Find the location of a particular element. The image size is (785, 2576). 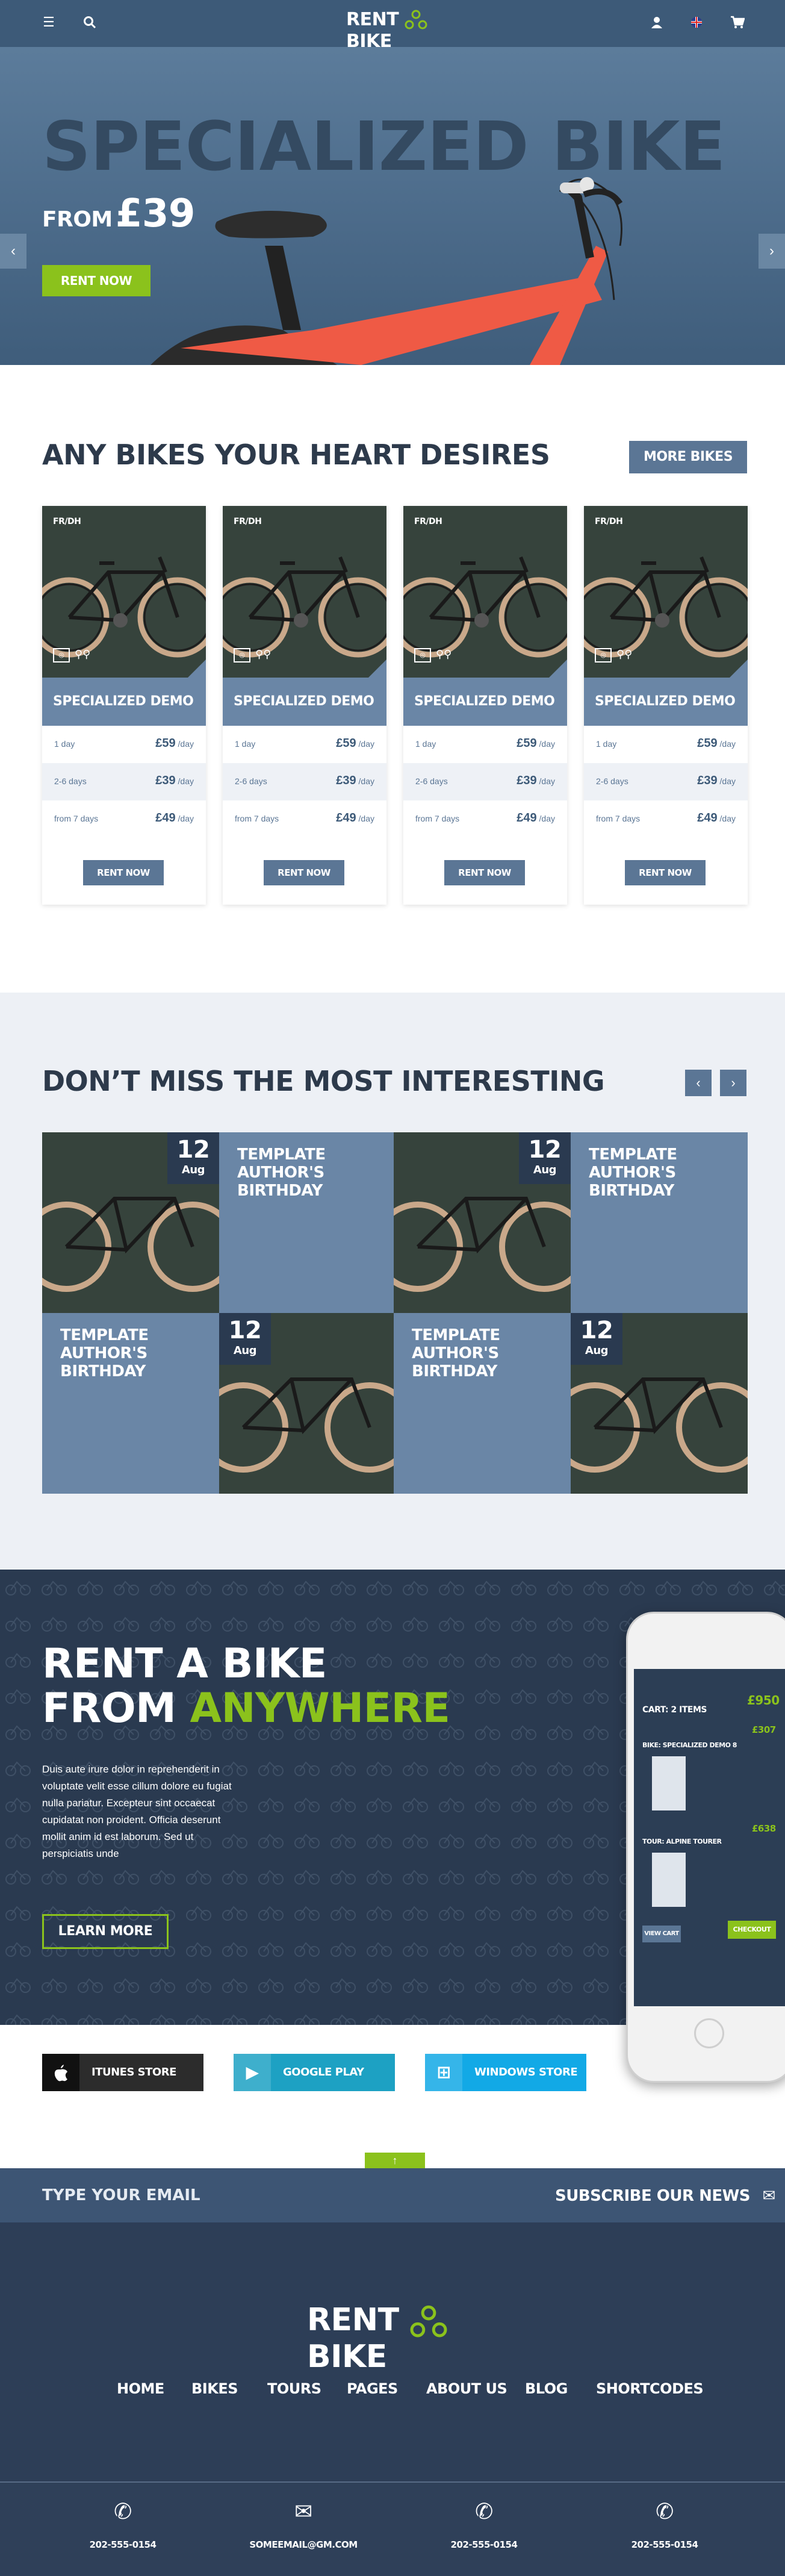

card-corner-decoration is located at coordinates (377, 669).